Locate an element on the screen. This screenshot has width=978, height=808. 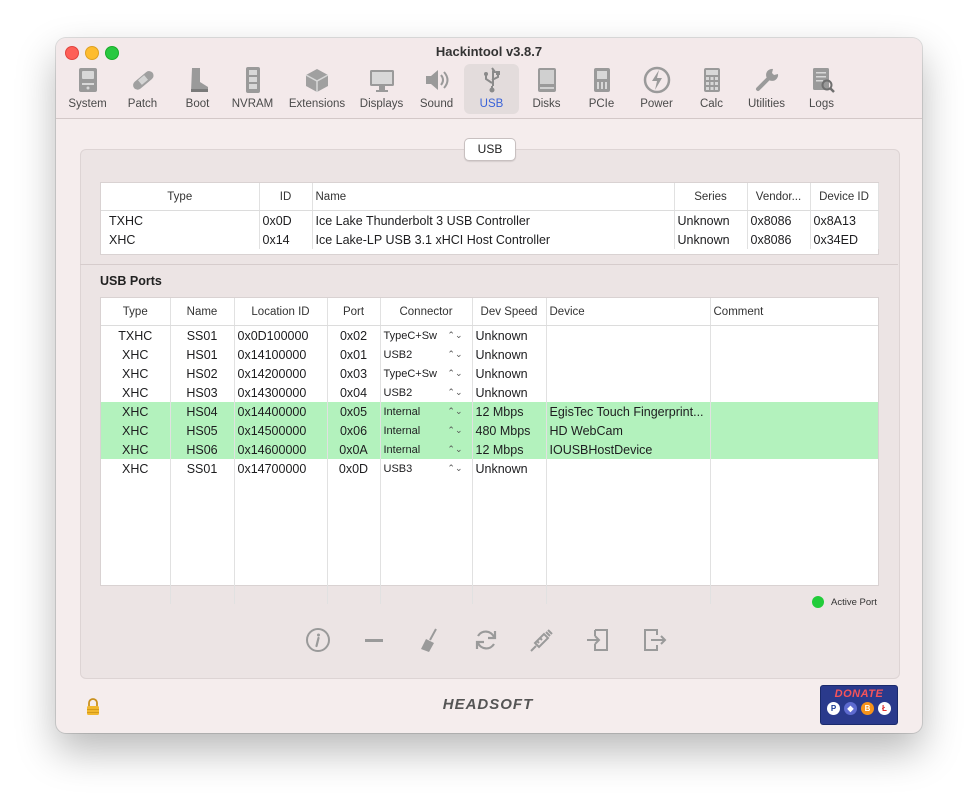
connector-select: USB3 ⌃⌄ is located at coordinates (426, 468).